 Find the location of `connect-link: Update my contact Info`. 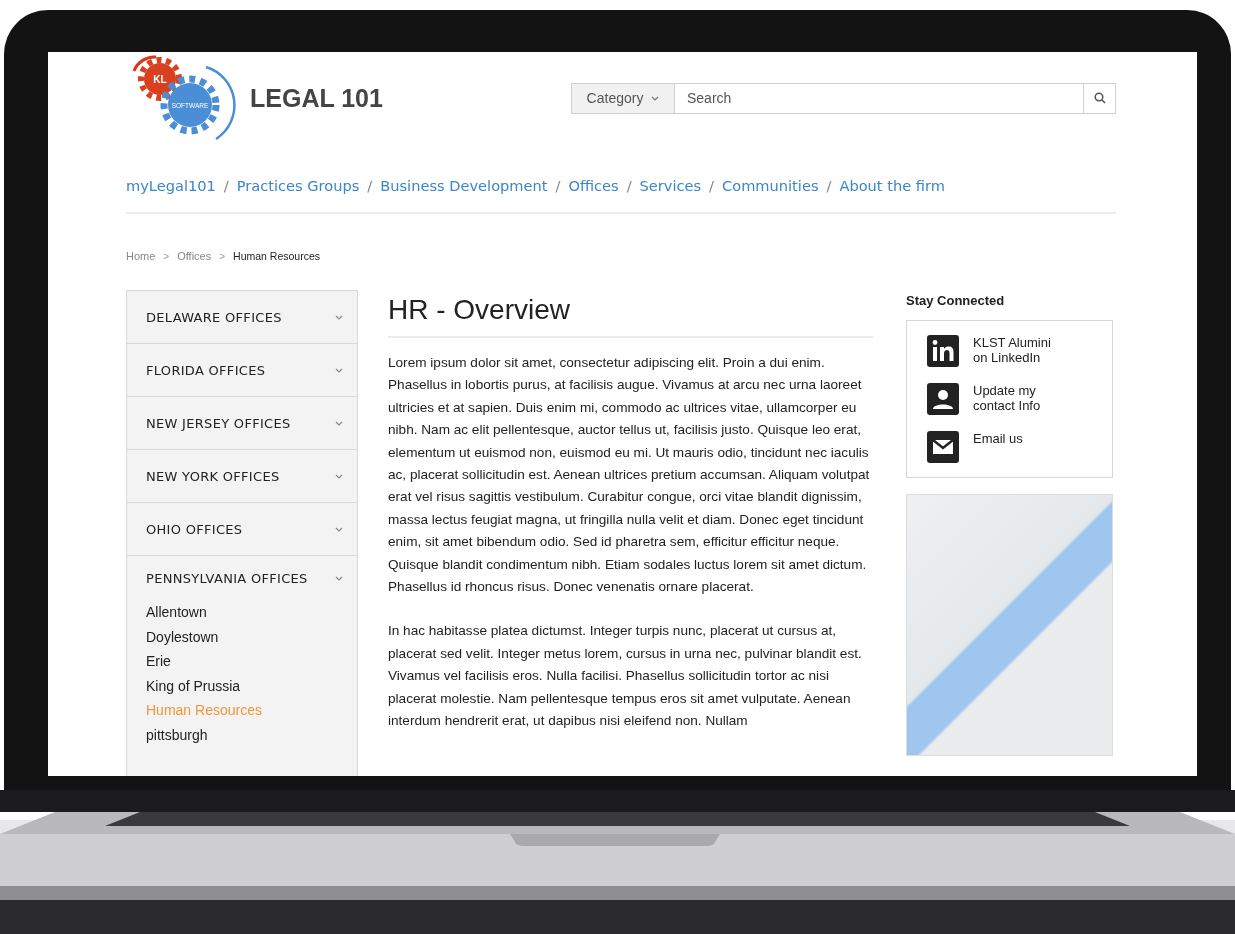

connect-link: Update my contact Info is located at coordinates (1007, 398).